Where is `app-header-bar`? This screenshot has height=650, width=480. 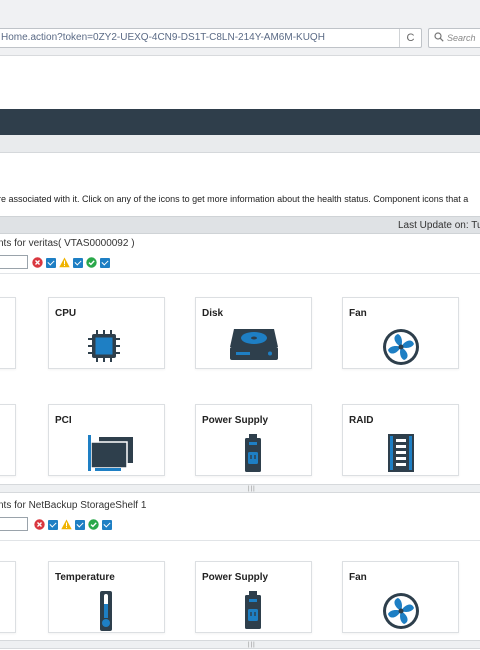
app-header-bar is located at coordinates (240, 122).